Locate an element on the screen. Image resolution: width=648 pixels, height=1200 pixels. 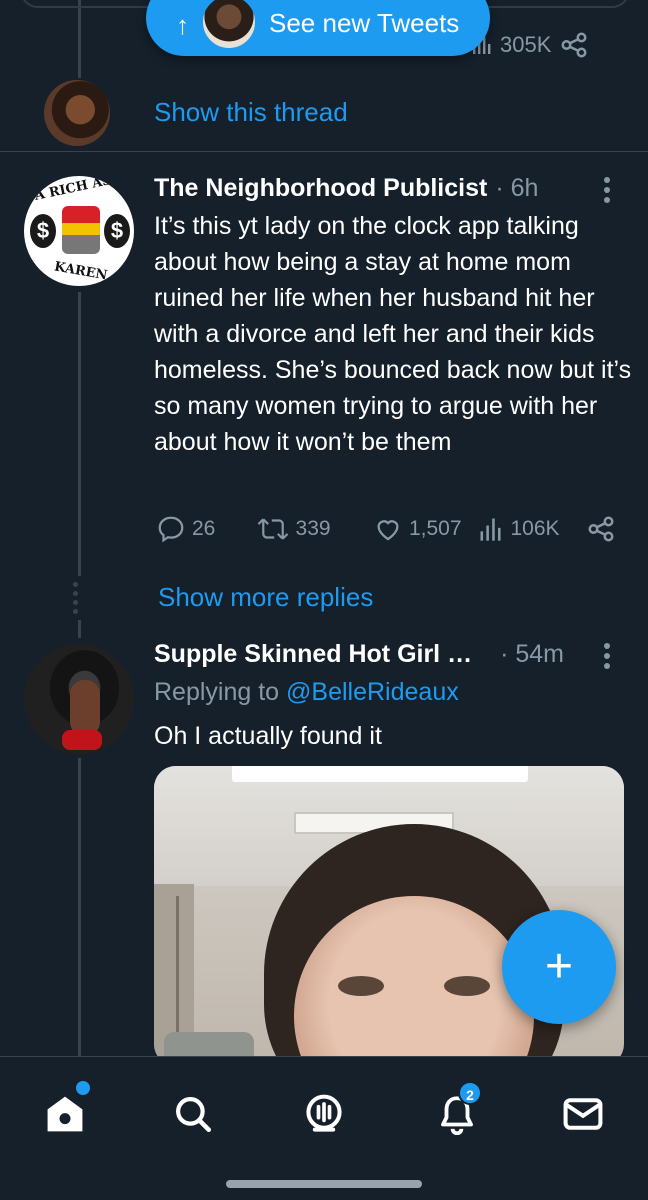
show-more-replies-link: Show more replies is located at coordinates (265, 597).